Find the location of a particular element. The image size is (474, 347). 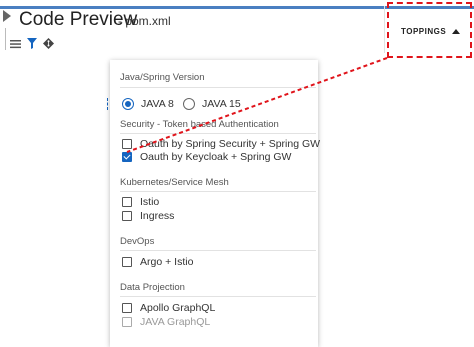

checkbox-oauth-spring-security: Oauth by Spring Security + Spring GW is located at coordinates (221, 144).